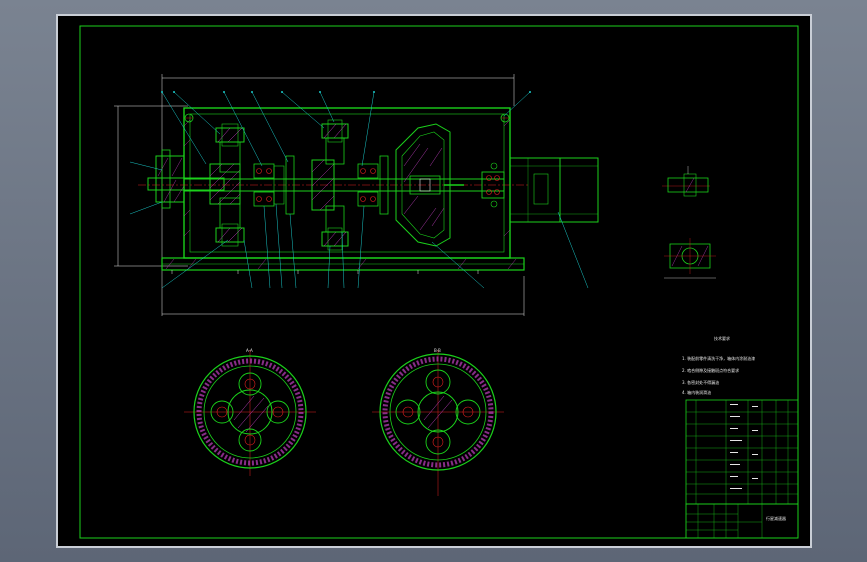 Image resolution: width=867 pixels, height=562 pixels. Describe the element at coordinates (690, 258) in the screenshot. I see `detail-view-coupling` at that location.